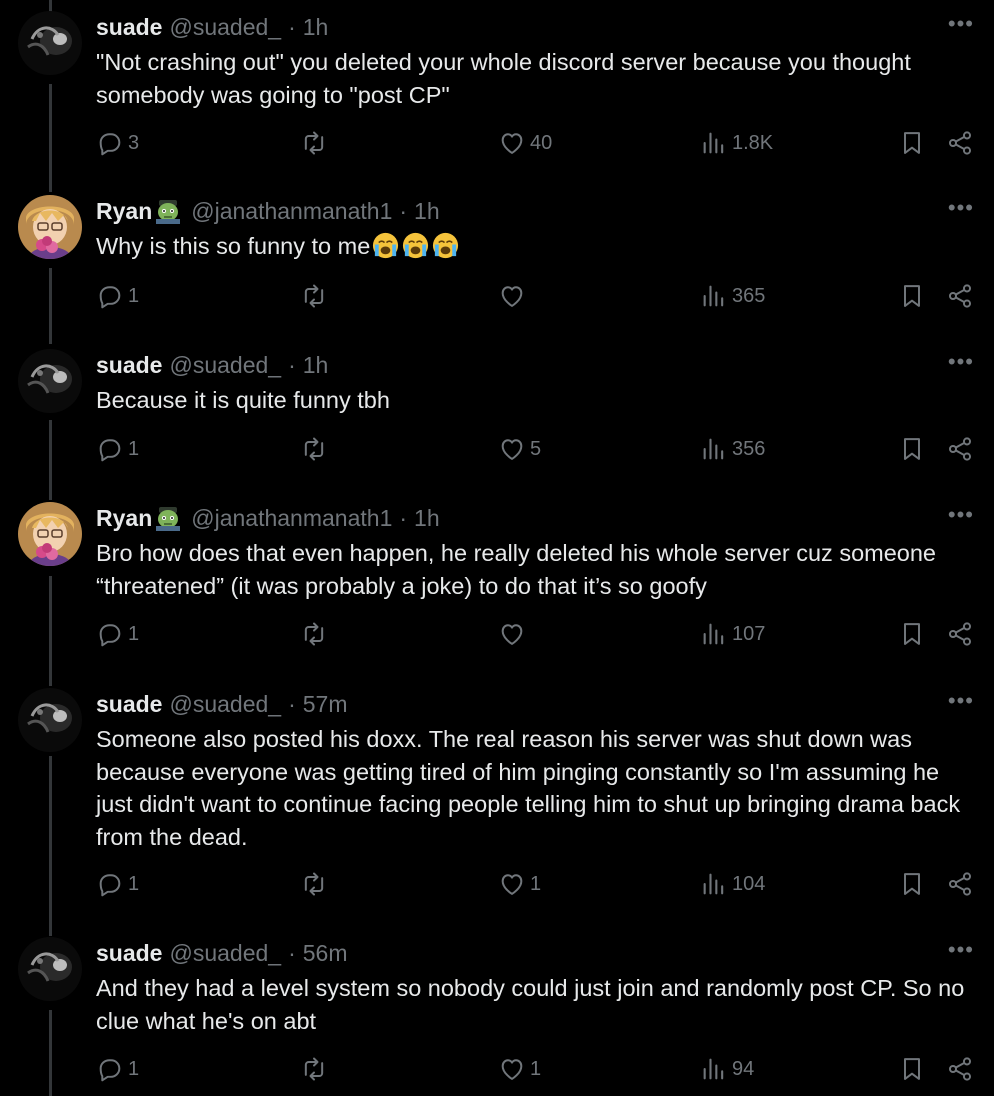  Describe the element at coordinates (325, 953) in the screenshot. I see `timestamp: 56m` at that location.